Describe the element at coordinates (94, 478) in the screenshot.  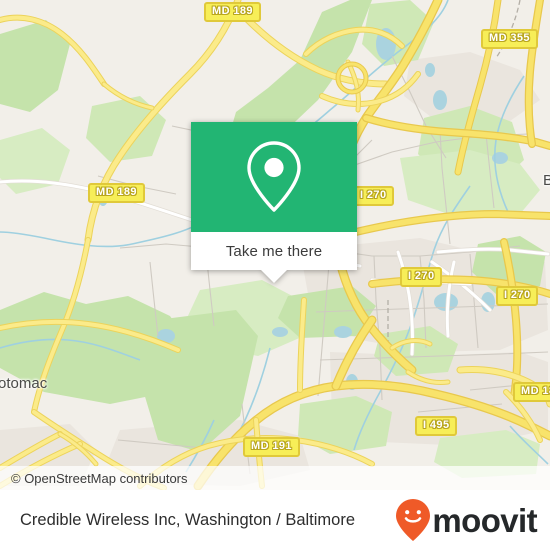
I see `attribution-text: © OpenStreetMap contributors` at that location.